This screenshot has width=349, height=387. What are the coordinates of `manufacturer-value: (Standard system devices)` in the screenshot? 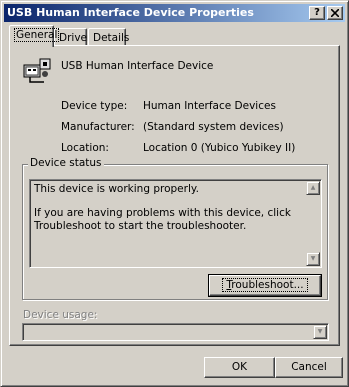 It's located at (213, 127).